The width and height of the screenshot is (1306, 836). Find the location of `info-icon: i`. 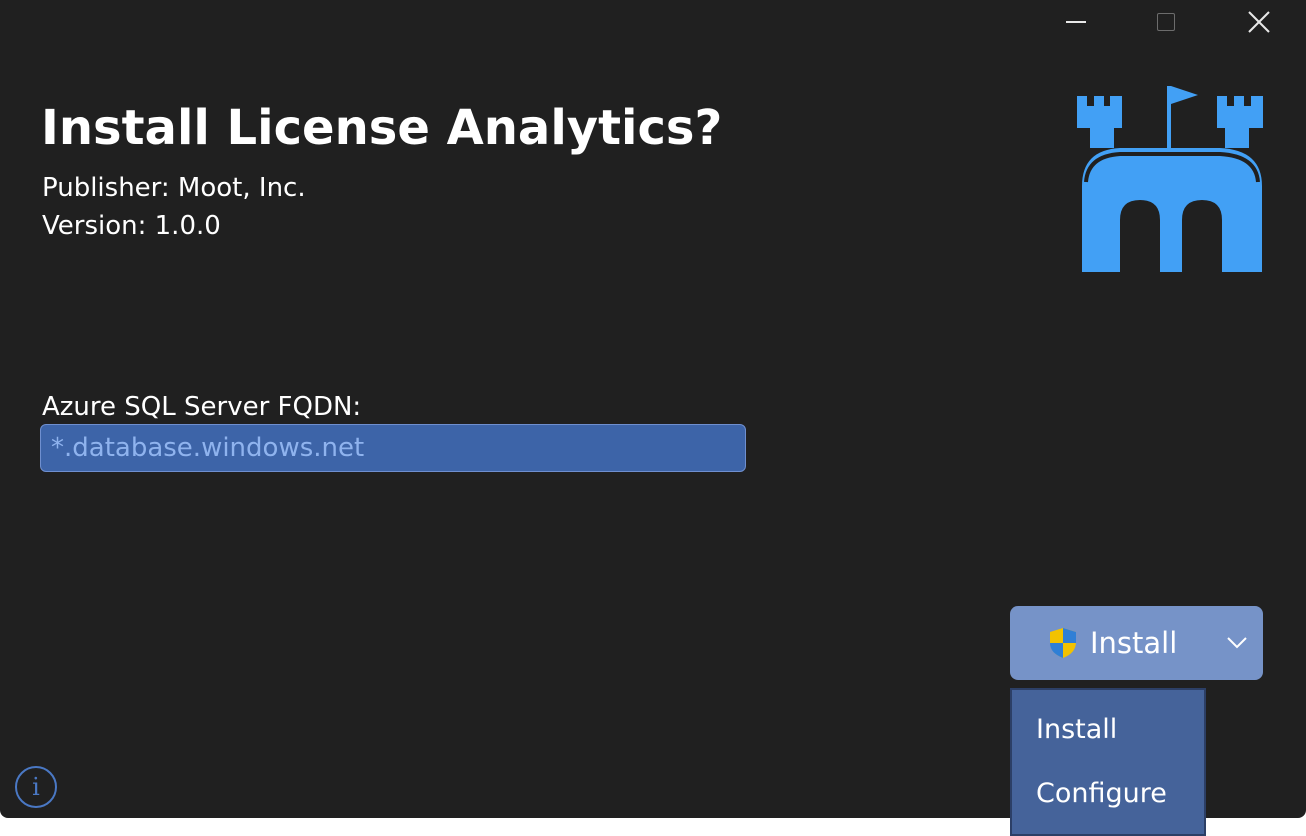

info-icon: i is located at coordinates (36, 787).